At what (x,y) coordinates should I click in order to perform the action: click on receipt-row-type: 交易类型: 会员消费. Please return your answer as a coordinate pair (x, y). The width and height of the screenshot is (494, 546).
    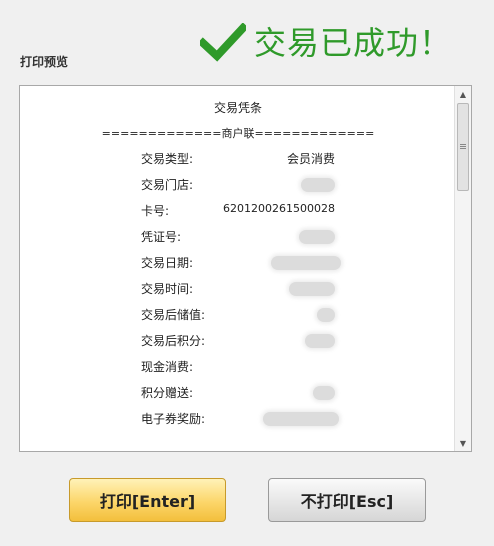
    Looking at the image, I should click on (238, 159).